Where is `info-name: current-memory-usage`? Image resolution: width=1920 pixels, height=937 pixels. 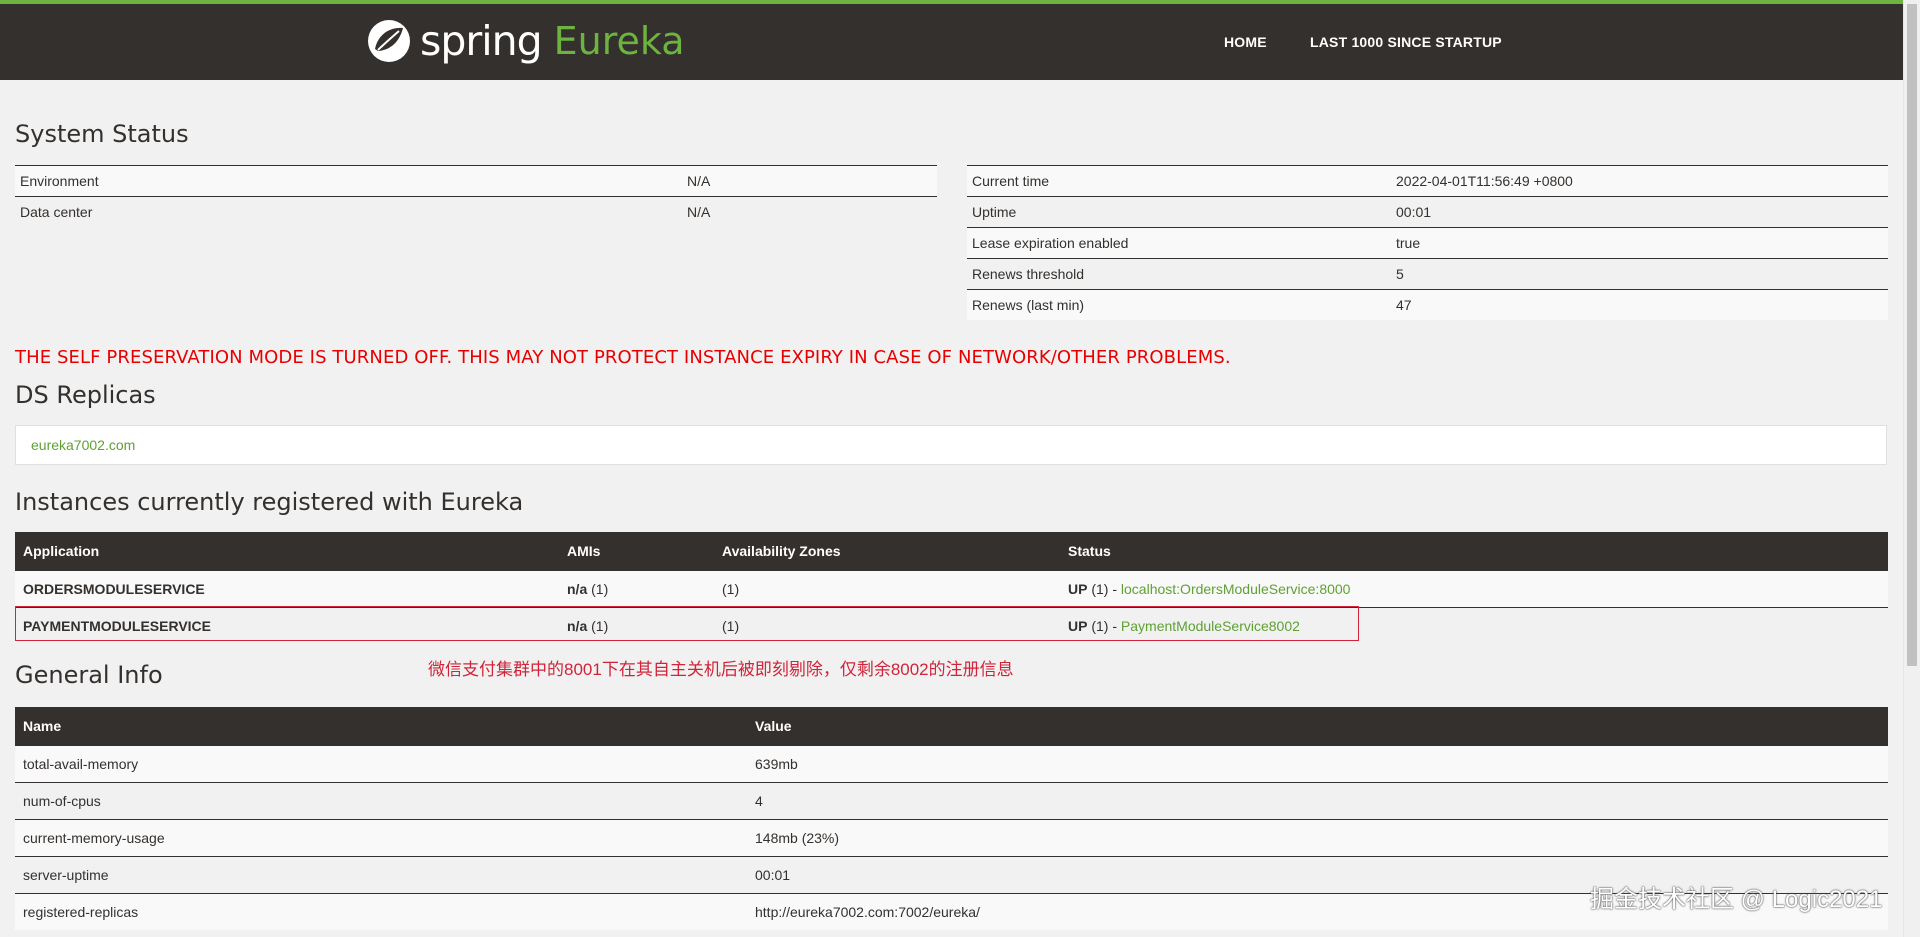 info-name: current-memory-usage is located at coordinates (381, 838).